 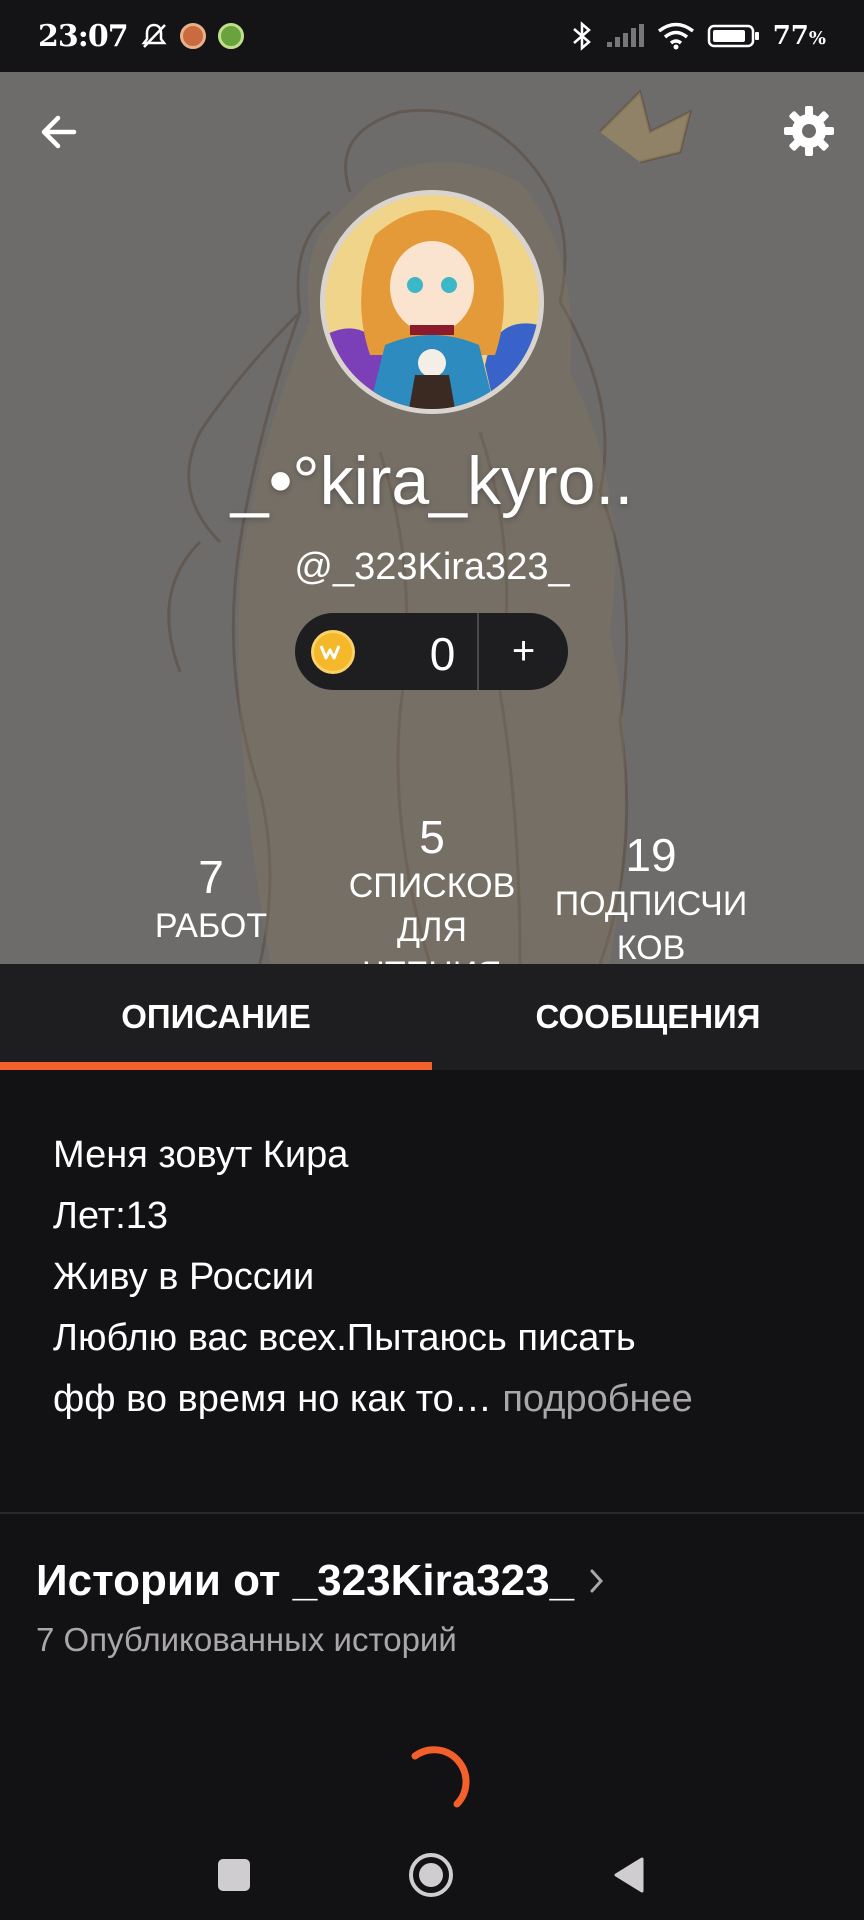 What do you see at coordinates (246, 1639) in the screenshot?
I see `stories-count: 7 Опубликованных историй` at bounding box center [246, 1639].